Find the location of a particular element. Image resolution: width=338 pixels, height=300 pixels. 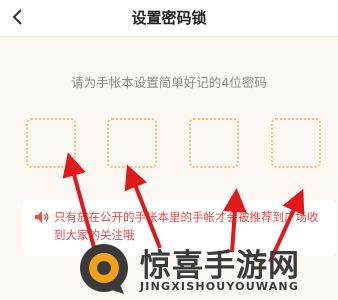

top-bar: 设置密码锁 is located at coordinates (169, 18).